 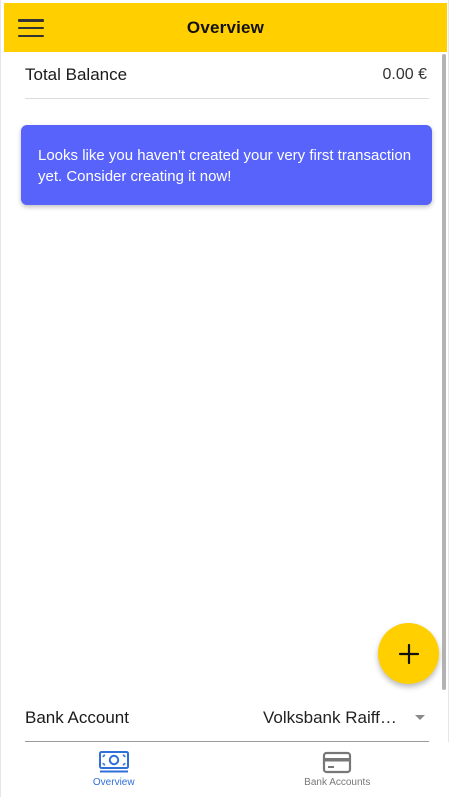 What do you see at coordinates (31, 28) in the screenshot?
I see `hamburger-menu-icon` at bounding box center [31, 28].